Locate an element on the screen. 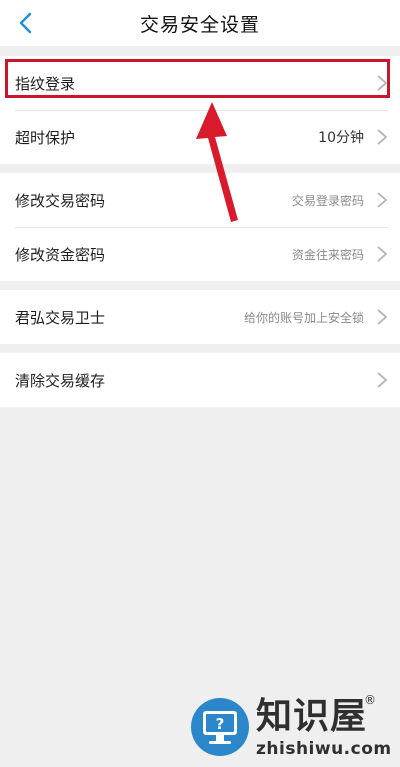 The image size is (400, 767). monitor-question-icon: ? is located at coordinates (220, 727).